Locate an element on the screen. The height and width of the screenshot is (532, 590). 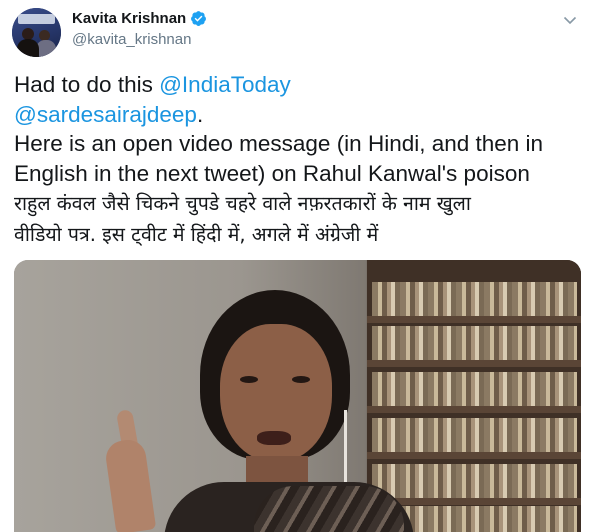
author-name-row: Kavita Krishnan is located at coordinates (139, 18).